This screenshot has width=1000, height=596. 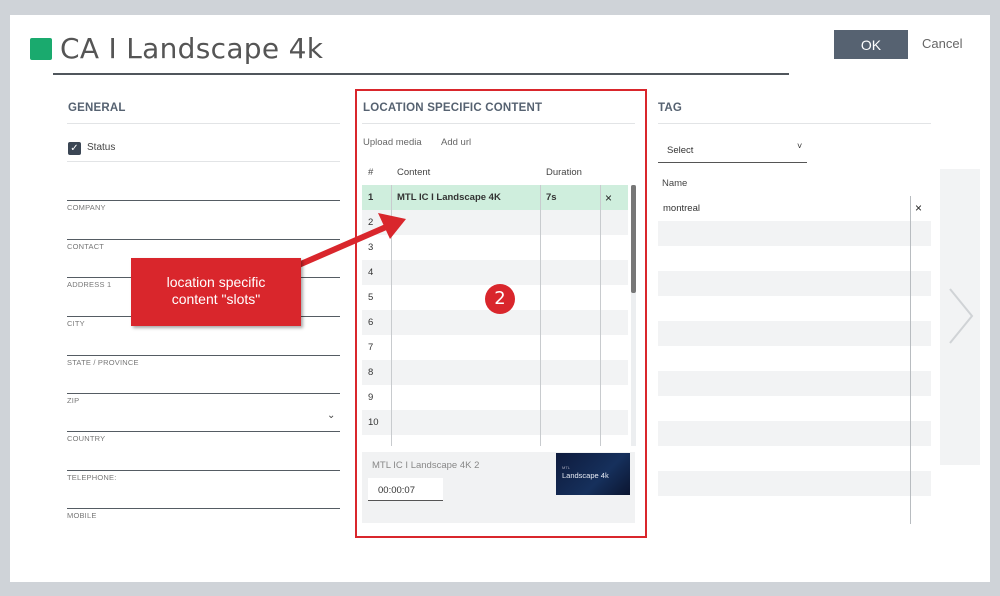 I want to click on field-label: STATE / PROVINCE, so click(x=103, y=362).